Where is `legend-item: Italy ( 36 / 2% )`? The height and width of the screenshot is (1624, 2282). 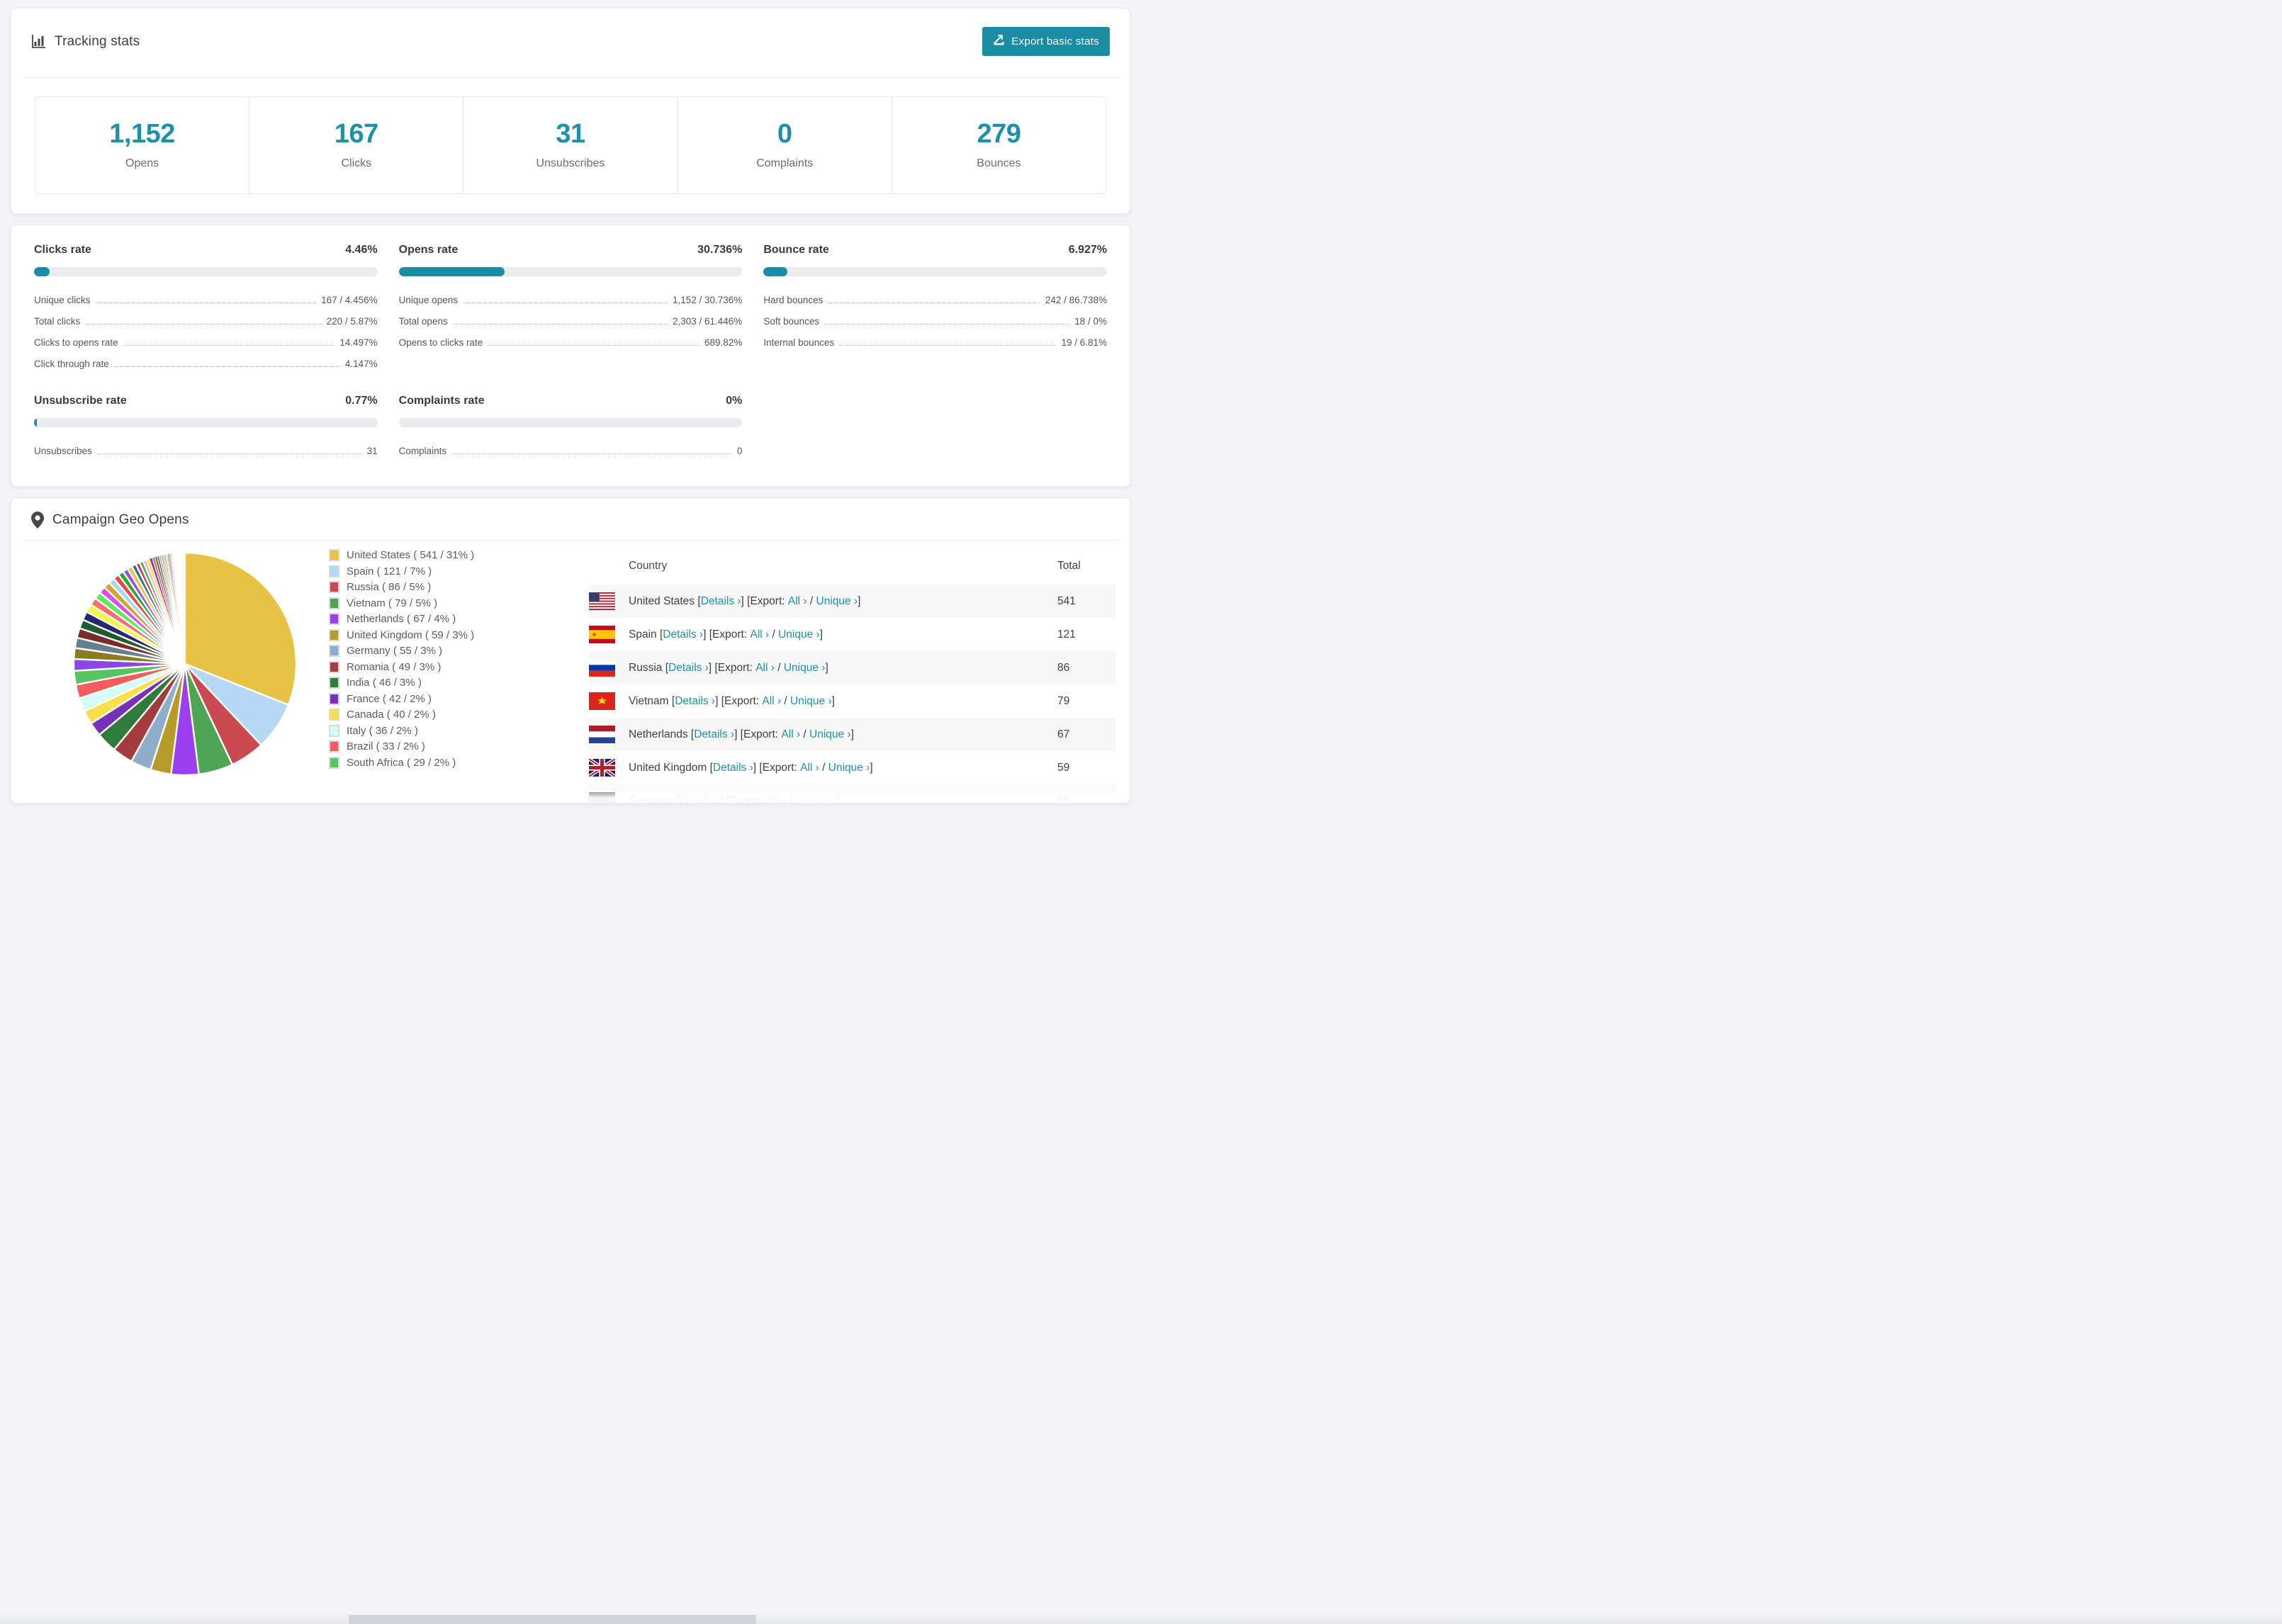 legend-item: Italy ( 36 / 2% ) is located at coordinates (442, 730).